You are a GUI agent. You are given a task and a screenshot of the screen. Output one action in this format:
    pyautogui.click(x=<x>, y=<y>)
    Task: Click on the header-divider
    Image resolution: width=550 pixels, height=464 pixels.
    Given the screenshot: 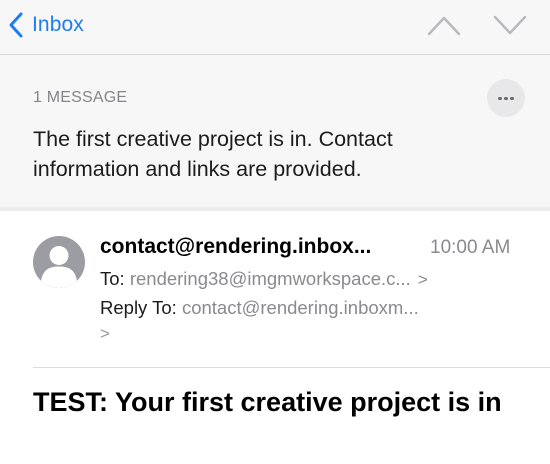 What is the action you would take?
    pyautogui.click(x=291, y=367)
    